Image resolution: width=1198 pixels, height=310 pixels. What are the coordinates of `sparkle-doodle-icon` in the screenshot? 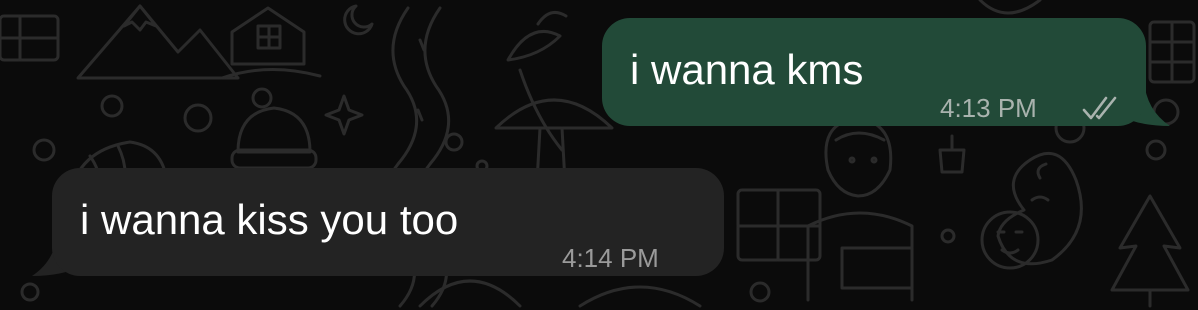 It's located at (344, 115).